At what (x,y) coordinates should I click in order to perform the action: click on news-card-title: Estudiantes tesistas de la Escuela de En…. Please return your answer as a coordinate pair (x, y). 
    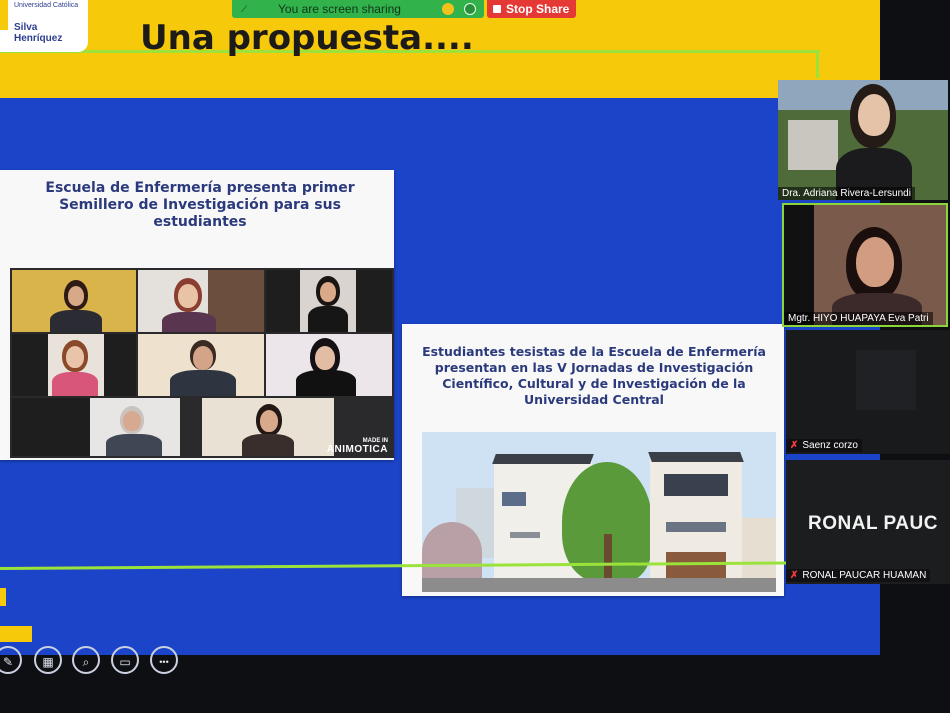
    Looking at the image, I should click on (594, 375).